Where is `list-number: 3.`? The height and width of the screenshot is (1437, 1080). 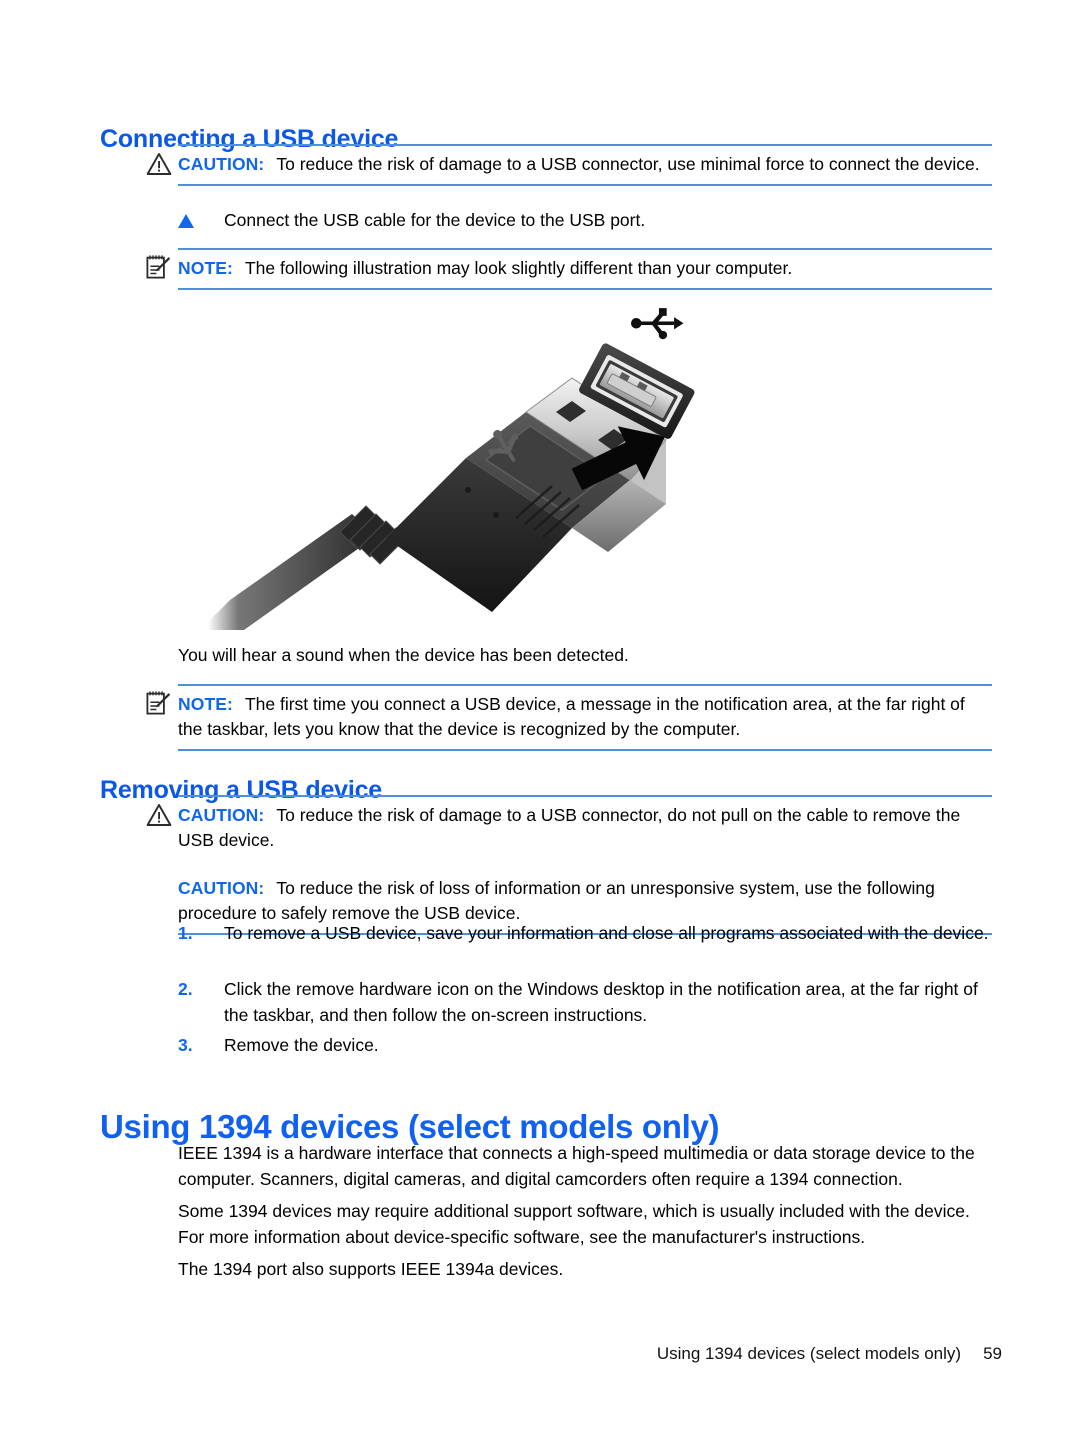 list-number: 3. is located at coordinates (185, 1045).